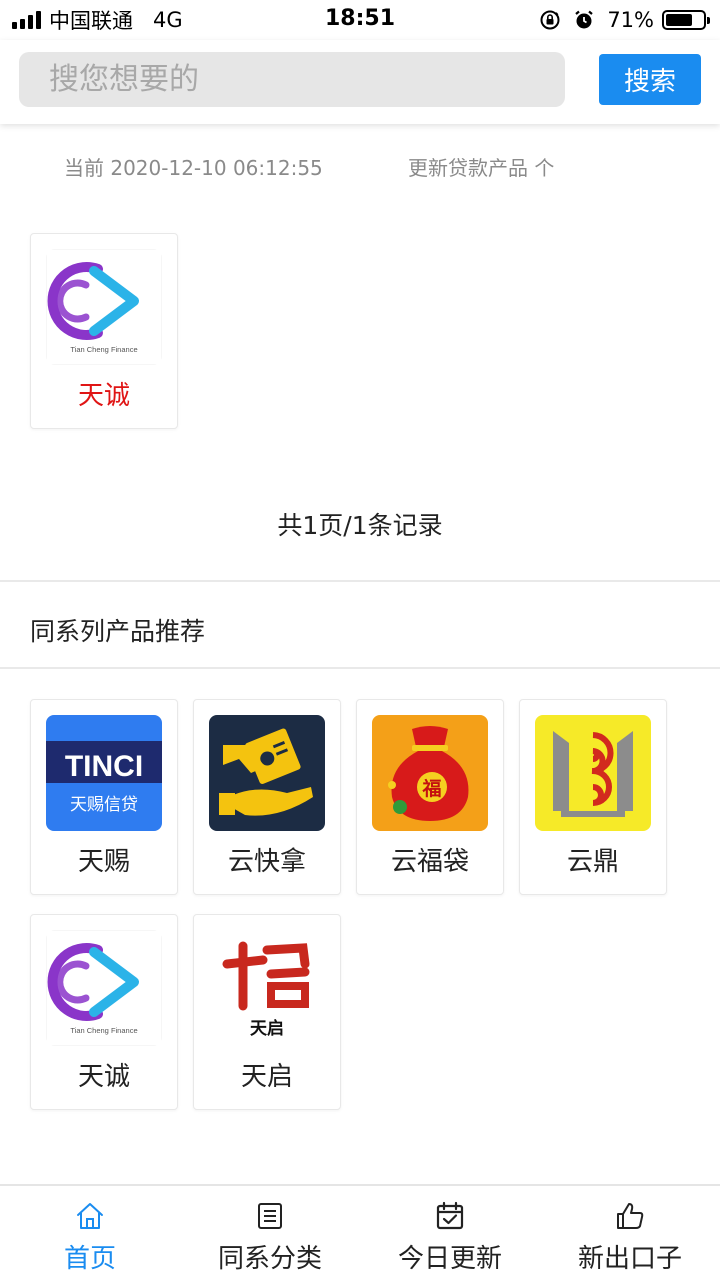  What do you see at coordinates (430, 773) in the screenshot?
I see `yunfudai-logo: 福` at bounding box center [430, 773].